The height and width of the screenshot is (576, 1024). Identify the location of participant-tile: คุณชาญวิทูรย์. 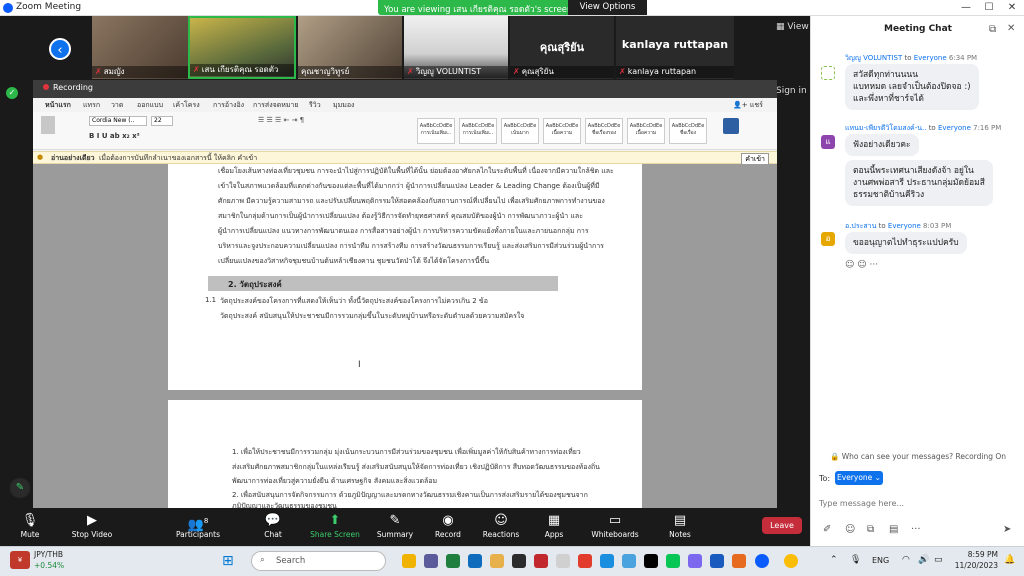
(350, 47).